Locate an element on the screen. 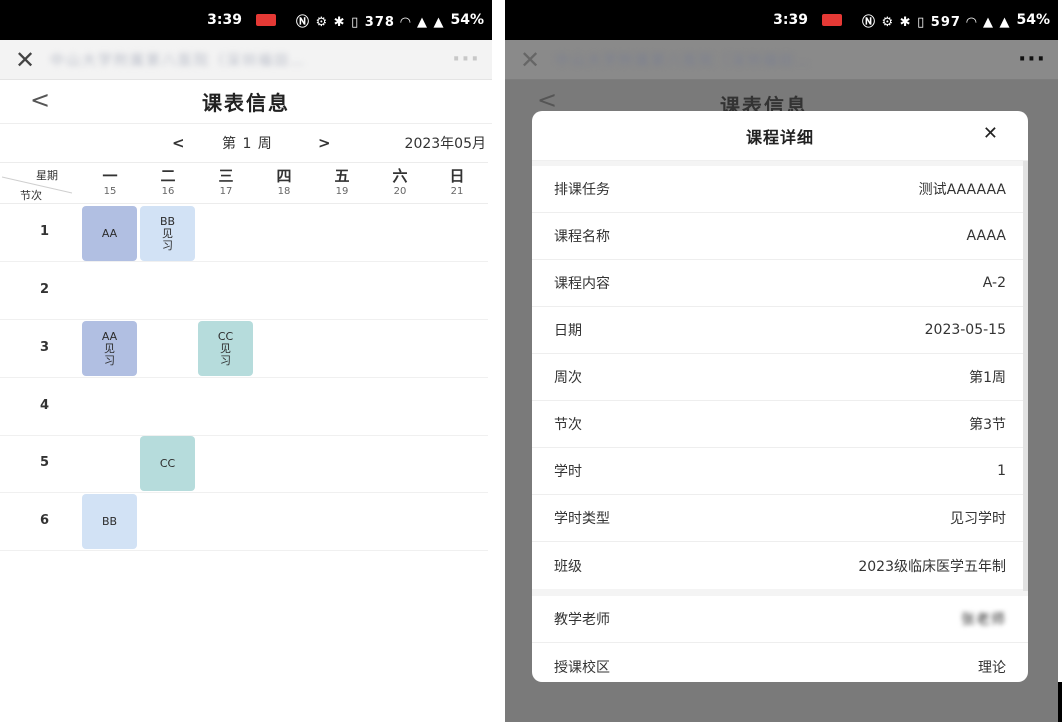 This screenshot has height=722, width=1062. detail-label: 日期 is located at coordinates (568, 331).